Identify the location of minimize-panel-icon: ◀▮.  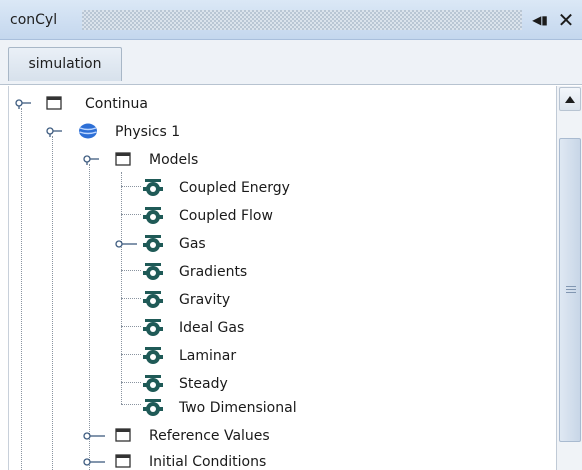
(540, 20).